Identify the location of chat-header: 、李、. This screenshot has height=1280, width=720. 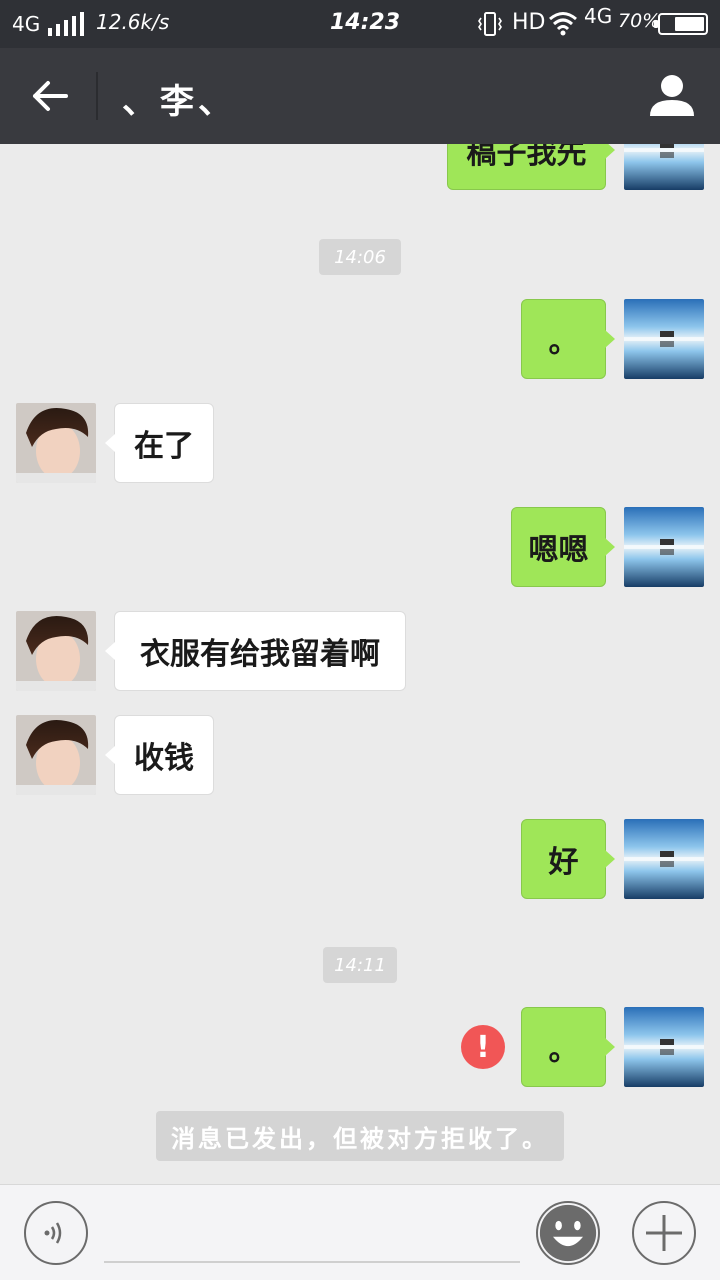
(360, 96).